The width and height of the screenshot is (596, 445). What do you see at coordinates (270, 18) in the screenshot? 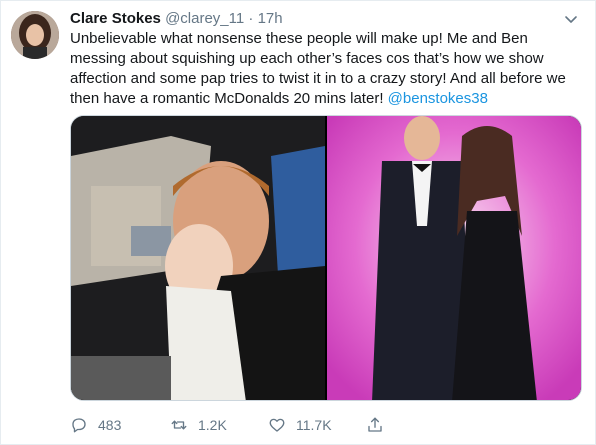
I see `tweet-timestamp: 17h` at bounding box center [270, 18].